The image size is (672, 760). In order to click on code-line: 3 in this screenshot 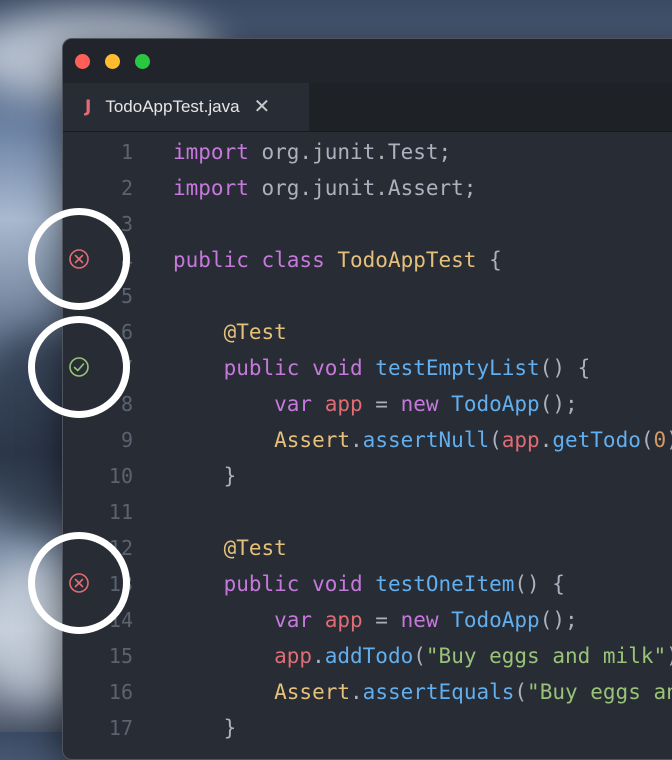, I will do `click(367, 224)`.